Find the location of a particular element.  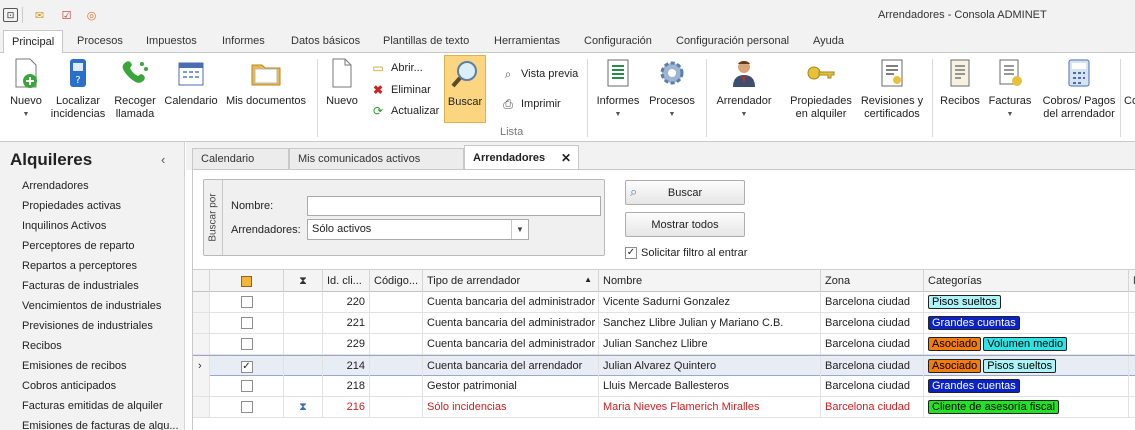

cell-categorias: Asociado Volumen medio is located at coordinates (1026, 344).